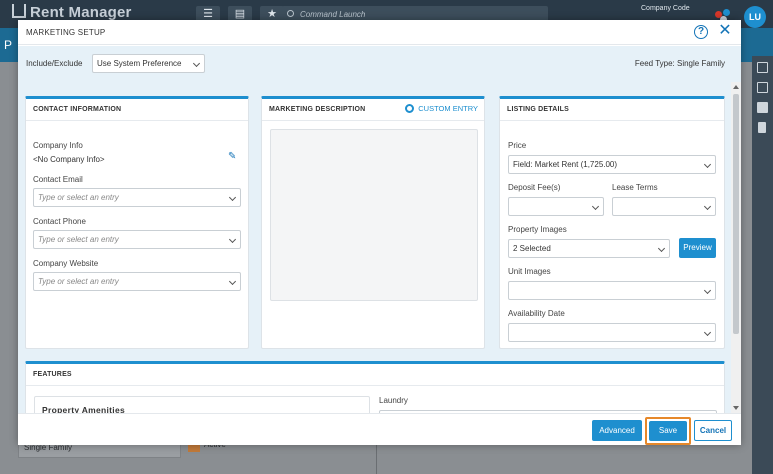  I want to click on scroll-thumb, so click(736, 214).